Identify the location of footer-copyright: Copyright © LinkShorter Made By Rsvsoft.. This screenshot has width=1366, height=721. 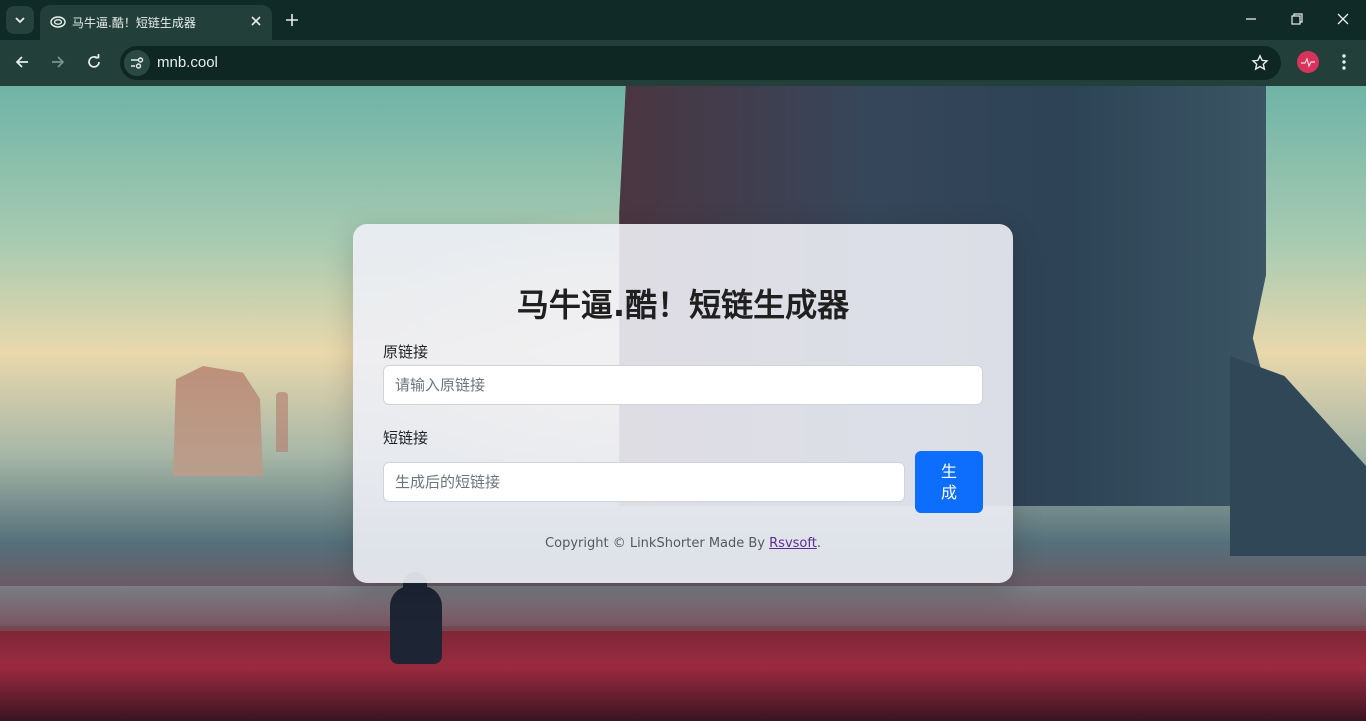
(683, 543).